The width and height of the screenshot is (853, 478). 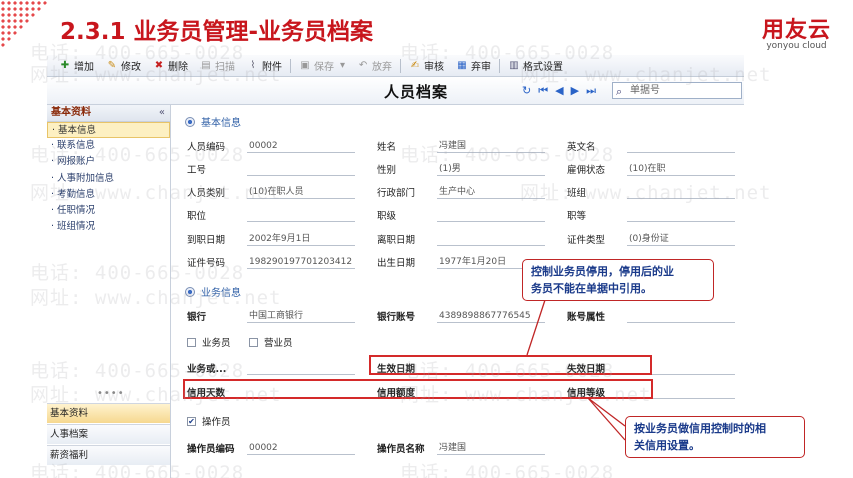 What do you see at coordinates (576, 370) in the screenshot?
I see `callout-arrows` at bounding box center [576, 370].